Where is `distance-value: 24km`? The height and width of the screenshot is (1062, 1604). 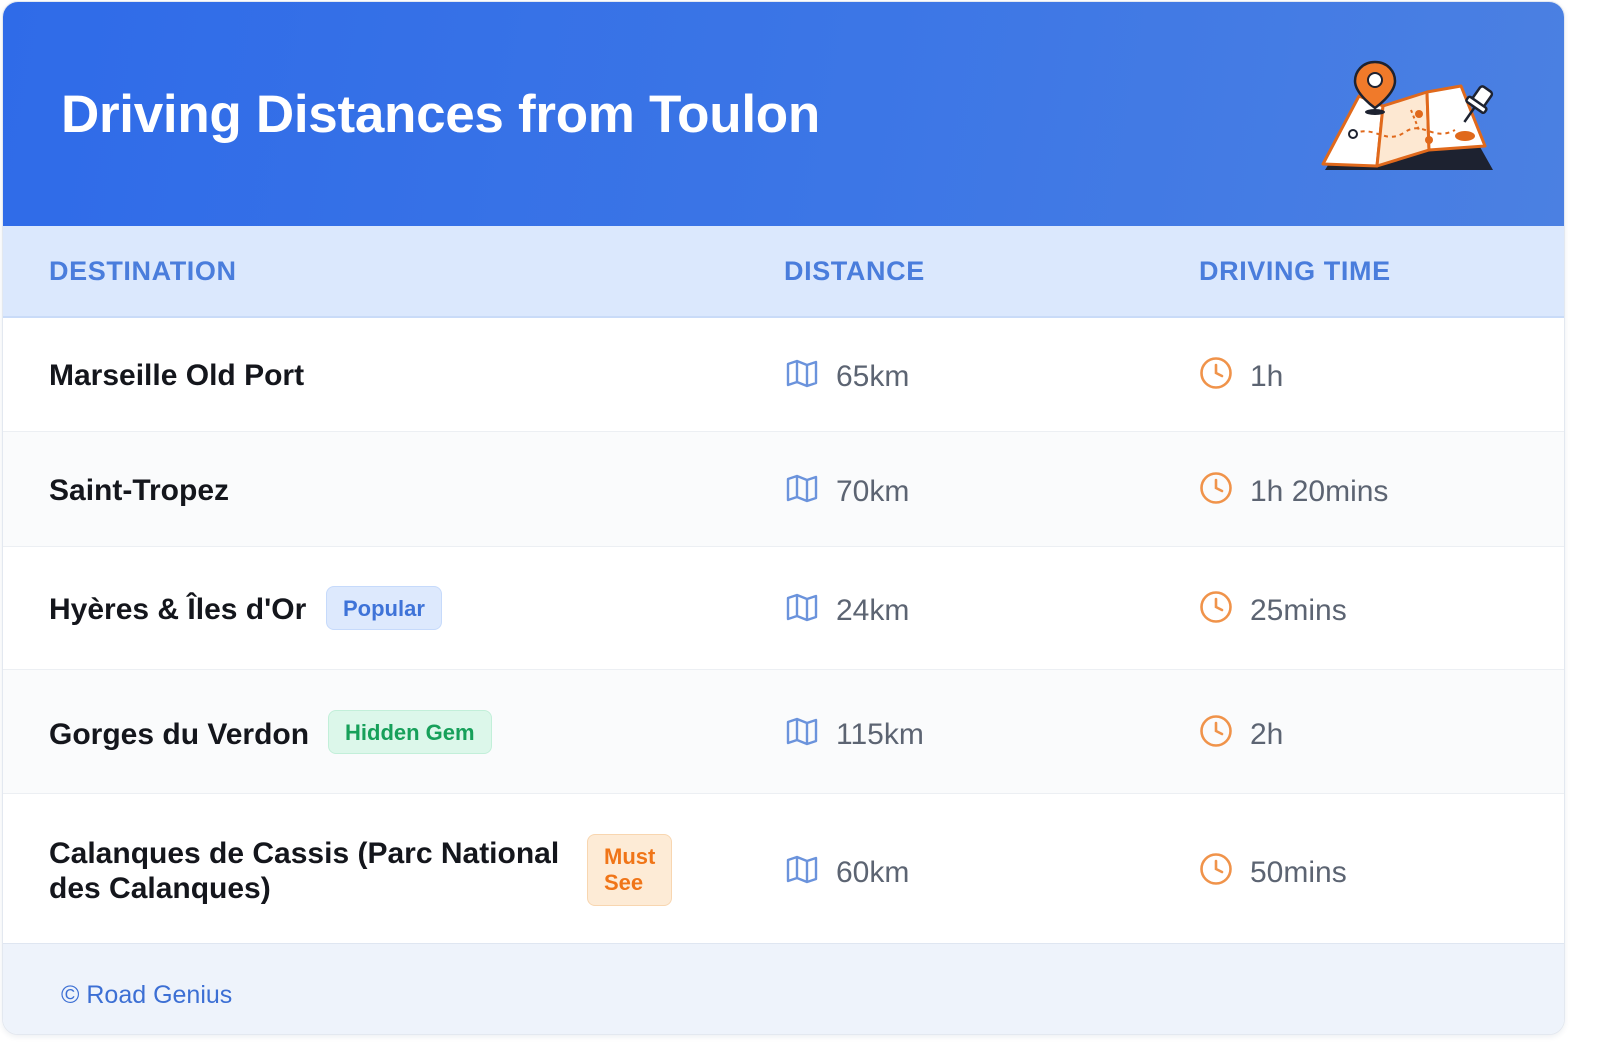
distance-value: 24km is located at coordinates (873, 610).